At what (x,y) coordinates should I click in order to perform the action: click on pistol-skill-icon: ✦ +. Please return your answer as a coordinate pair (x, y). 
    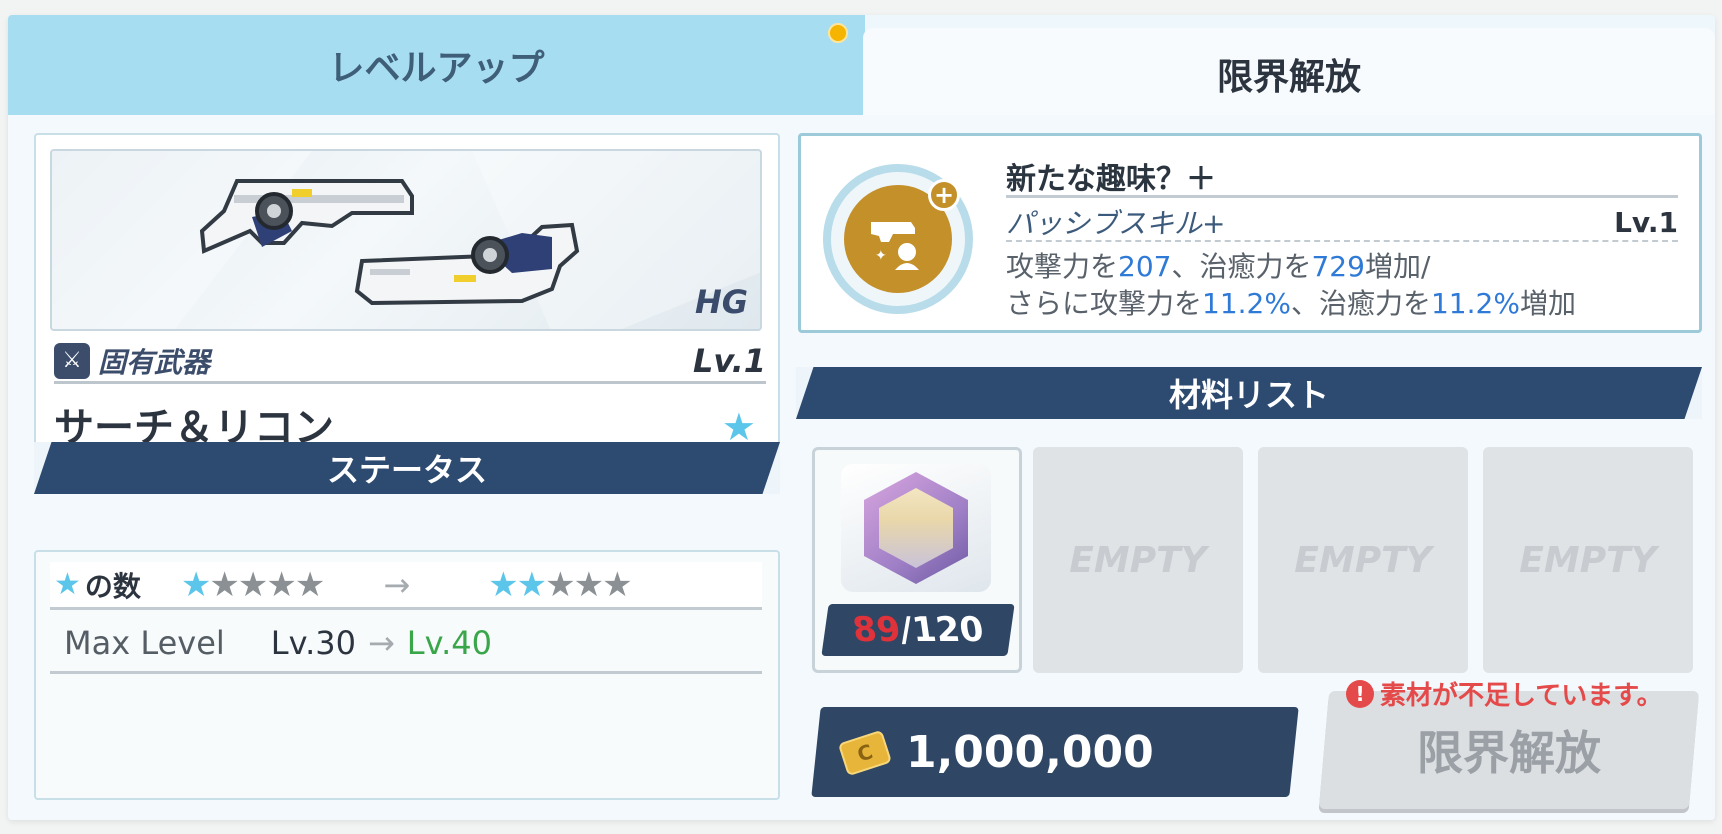
    Looking at the image, I should click on (902, 236).